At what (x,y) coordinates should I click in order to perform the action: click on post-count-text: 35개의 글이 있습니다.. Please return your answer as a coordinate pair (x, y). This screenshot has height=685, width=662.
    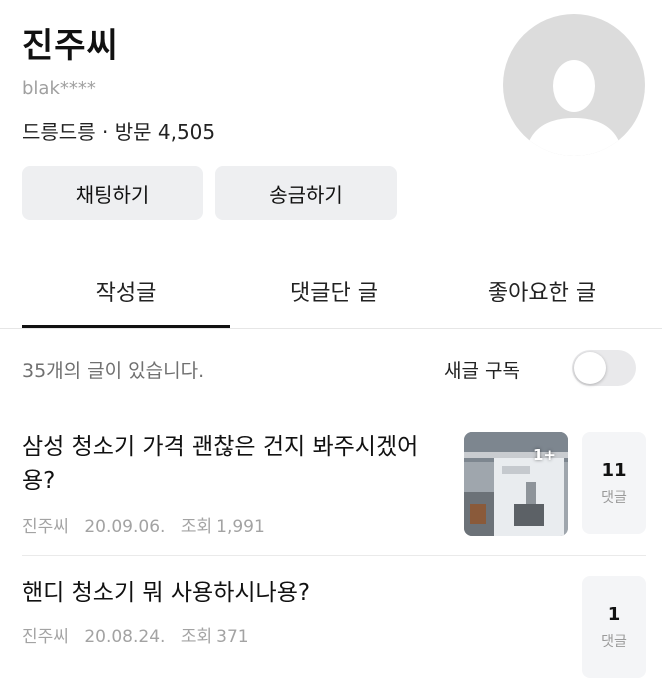
    Looking at the image, I should click on (113, 371).